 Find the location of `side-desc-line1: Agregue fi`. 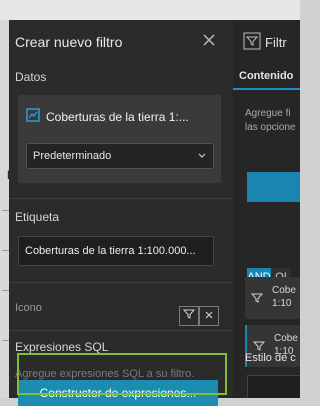

side-desc-line1: Agregue fi is located at coordinates (268, 113).